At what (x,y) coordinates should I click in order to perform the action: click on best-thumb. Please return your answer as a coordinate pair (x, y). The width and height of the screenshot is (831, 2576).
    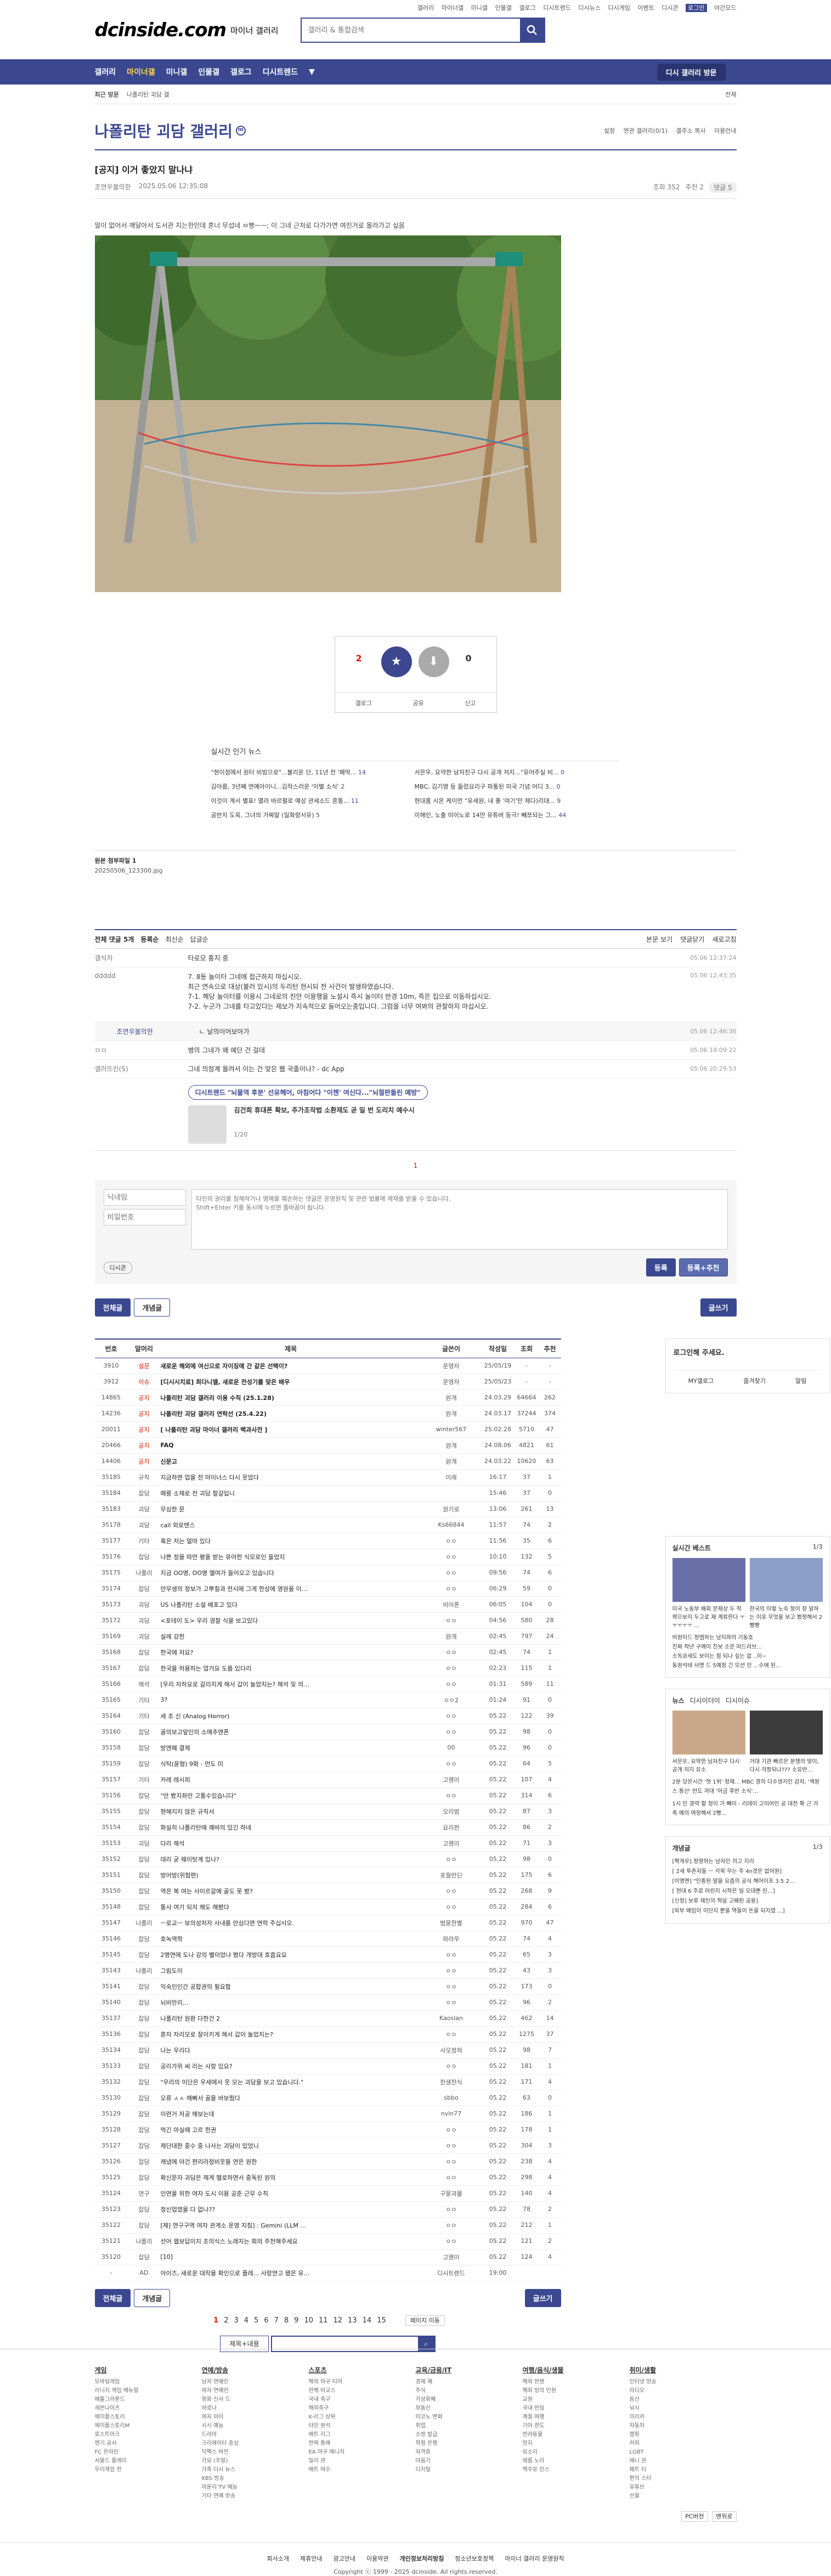
    Looking at the image, I should click on (708, 1580).